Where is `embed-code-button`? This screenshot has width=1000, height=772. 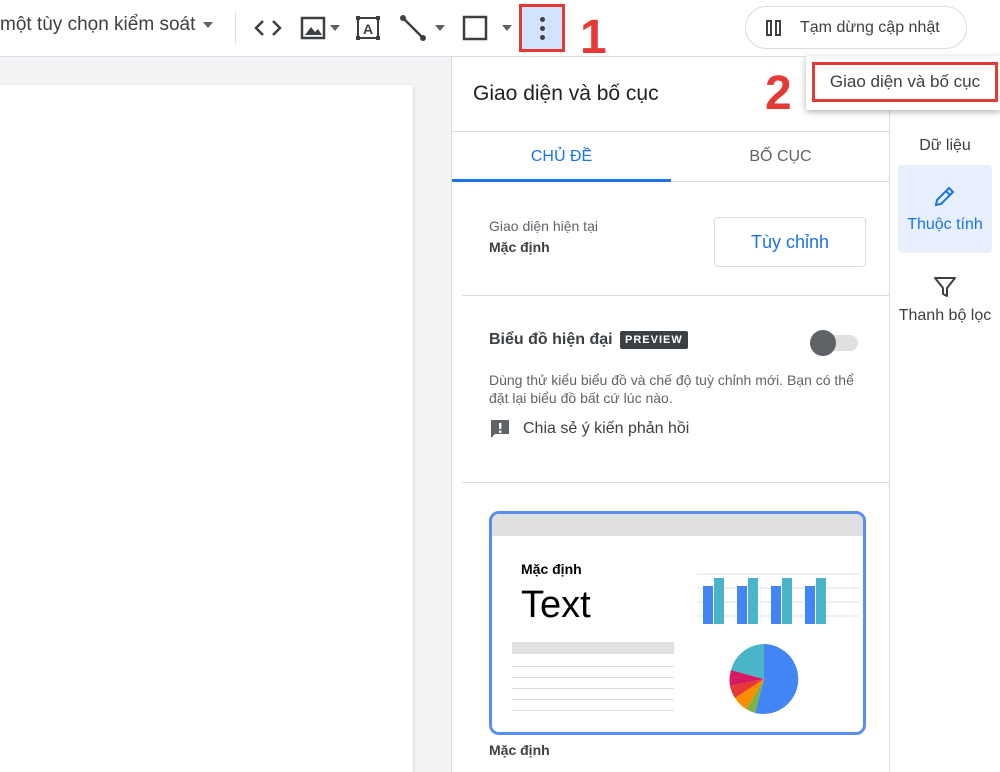
embed-code-button is located at coordinates (268, 28).